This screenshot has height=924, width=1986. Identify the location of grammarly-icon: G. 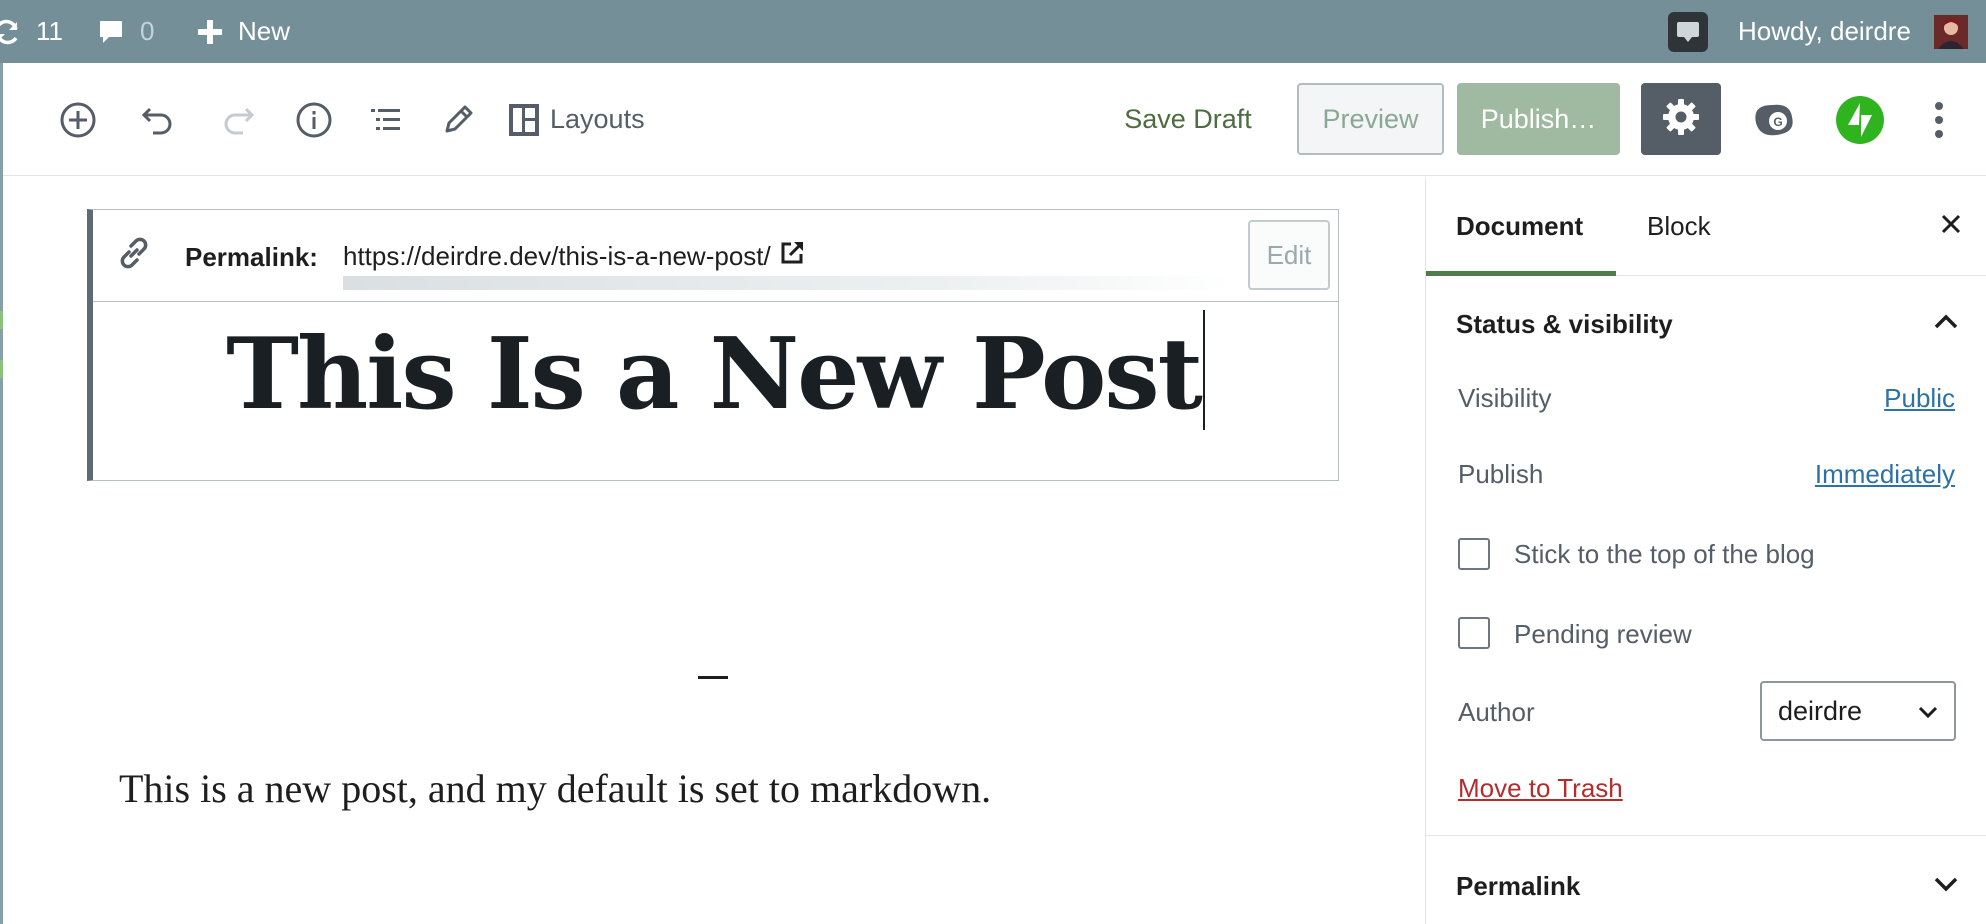
(1775, 120).